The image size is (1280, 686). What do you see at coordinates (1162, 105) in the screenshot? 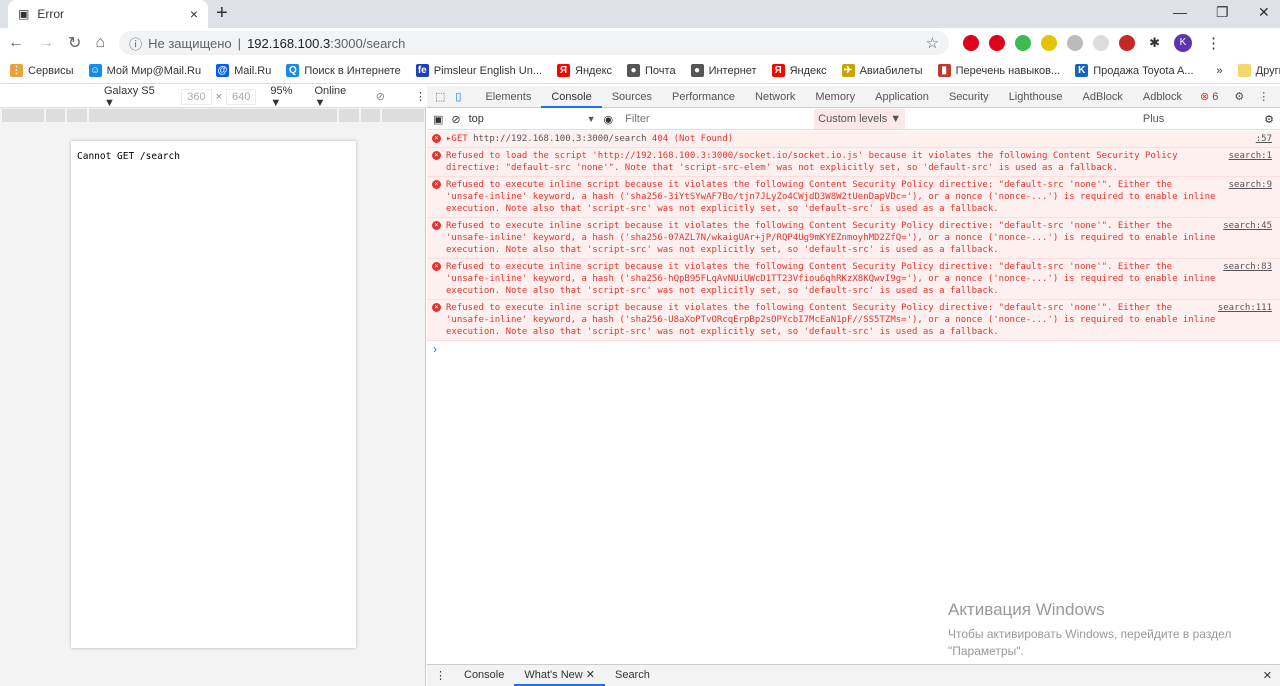
I see `tab-adblock-plus: Adblock Plus` at bounding box center [1162, 105].